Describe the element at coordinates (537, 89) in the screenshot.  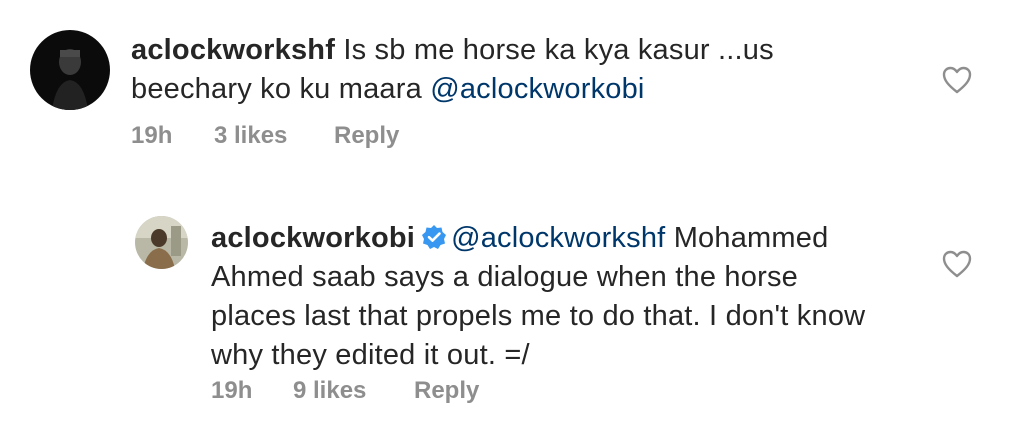
I see `comment-mention: @aclockworkobi` at that location.